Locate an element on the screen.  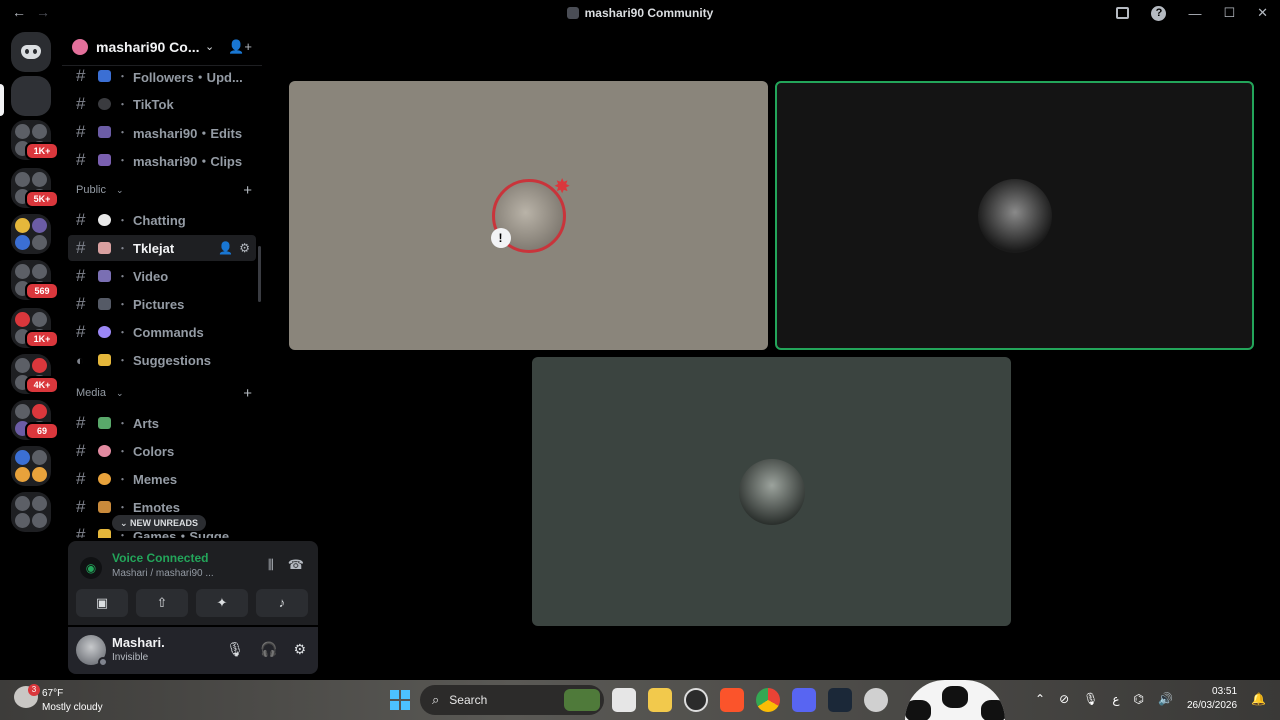
channel-clips: # ・ mashari90・Clips is located at coordinates (162, 160).